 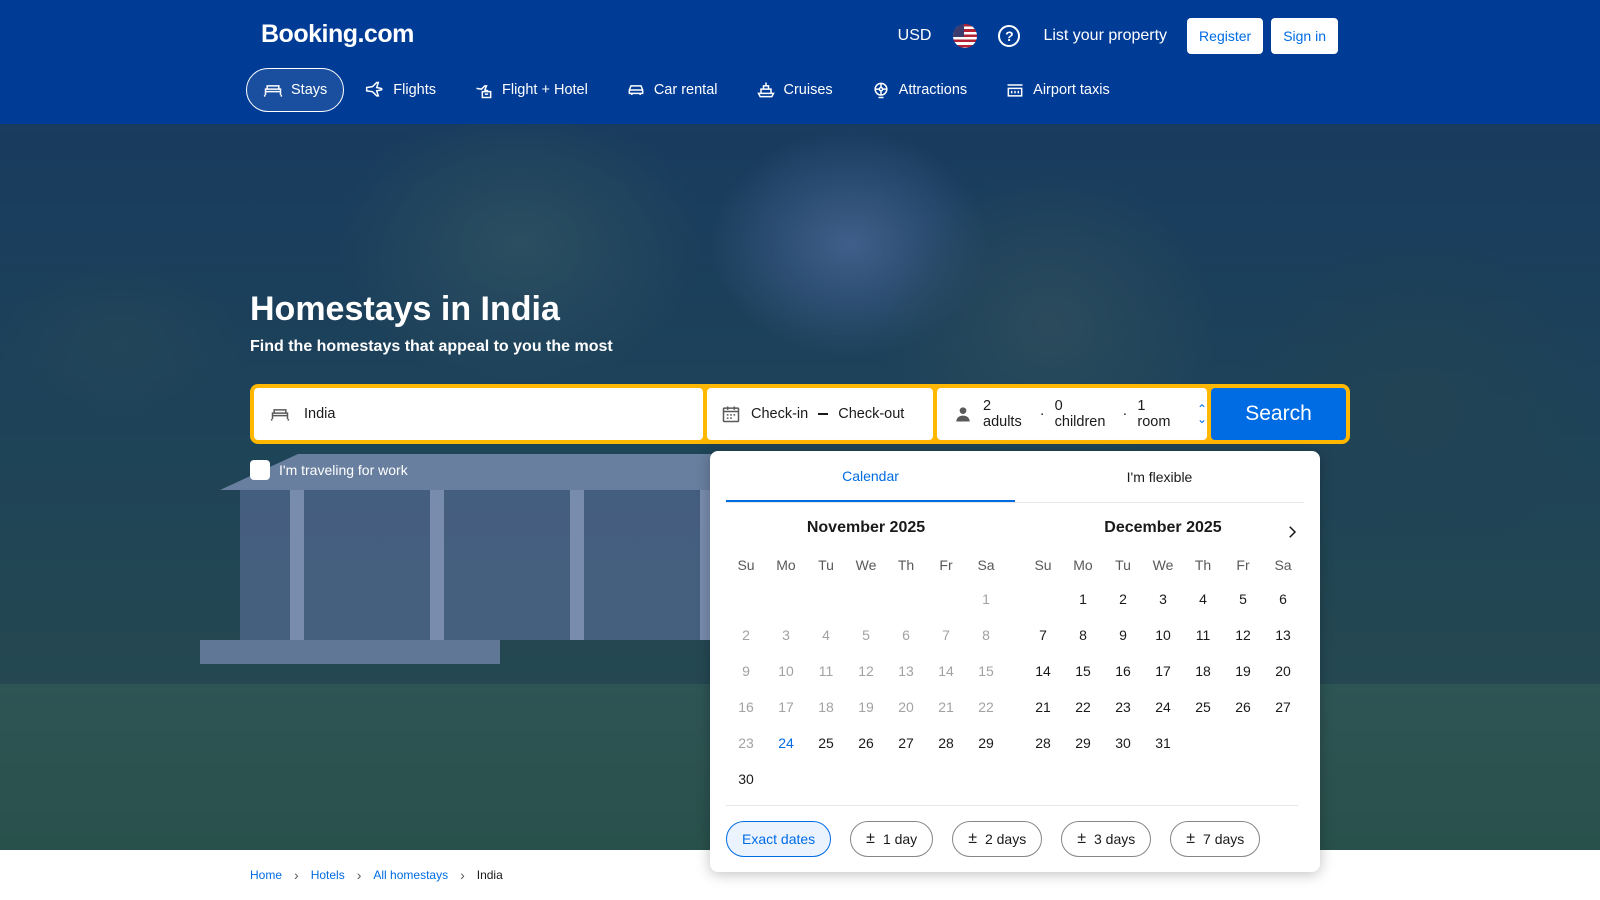 I want to click on nav-car-rental: Car rental, so click(x=672, y=90).